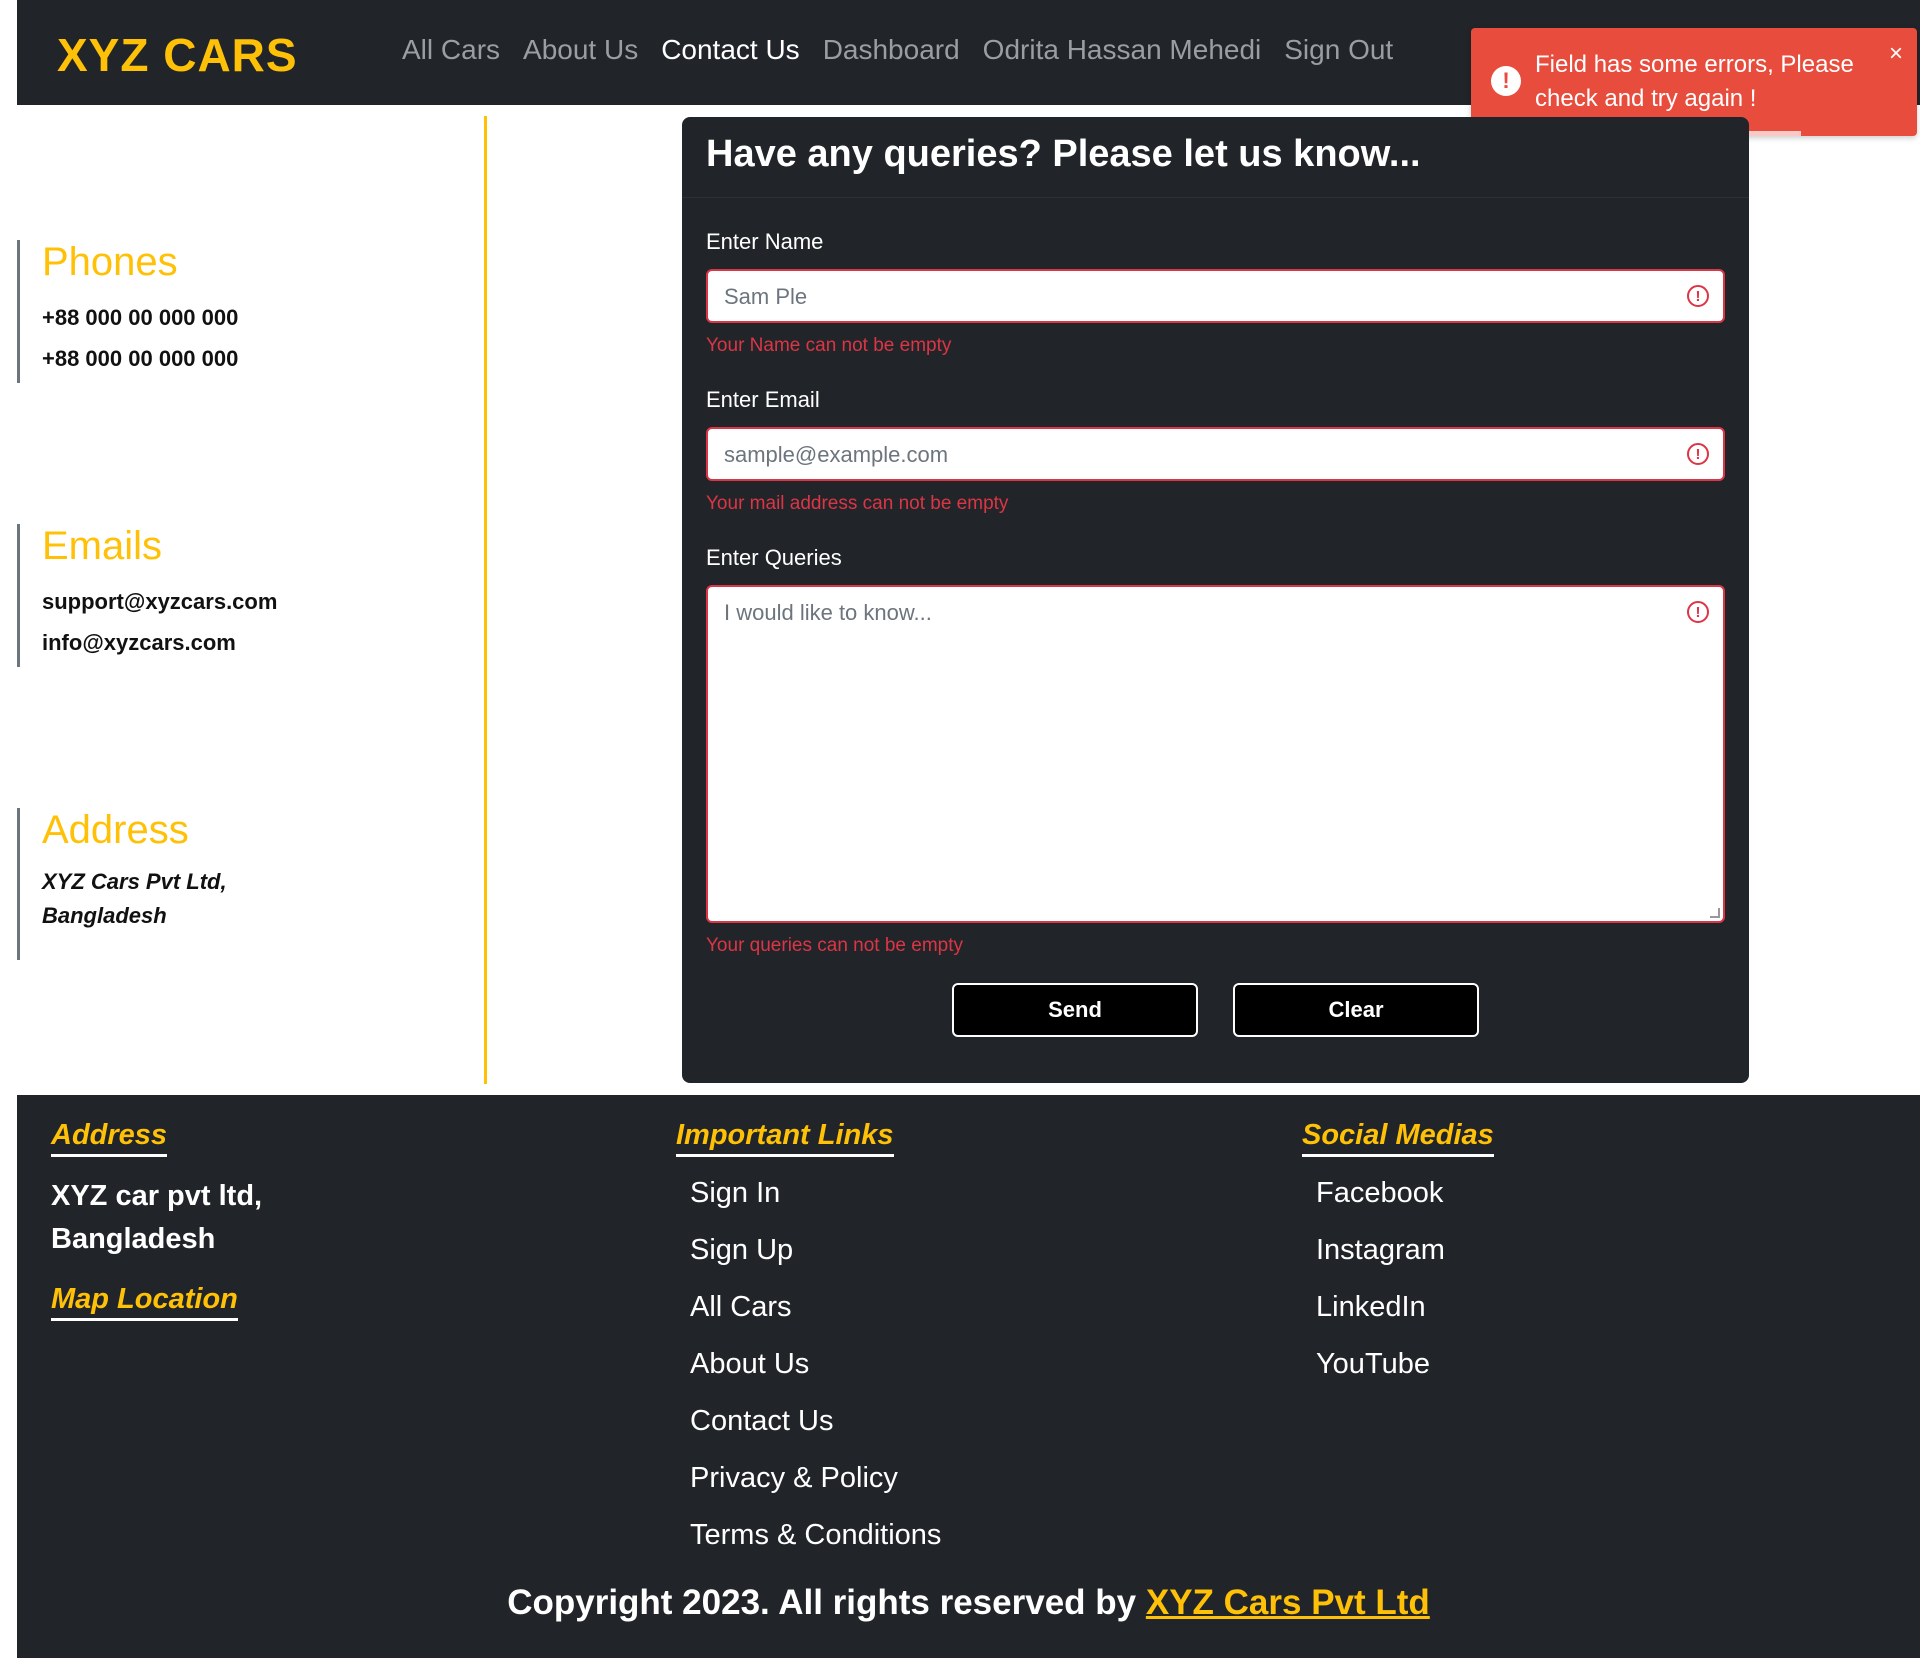 This screenshot has width=1920, height=1658. I want to click on name-label: Enter Name, so click(765, 241).